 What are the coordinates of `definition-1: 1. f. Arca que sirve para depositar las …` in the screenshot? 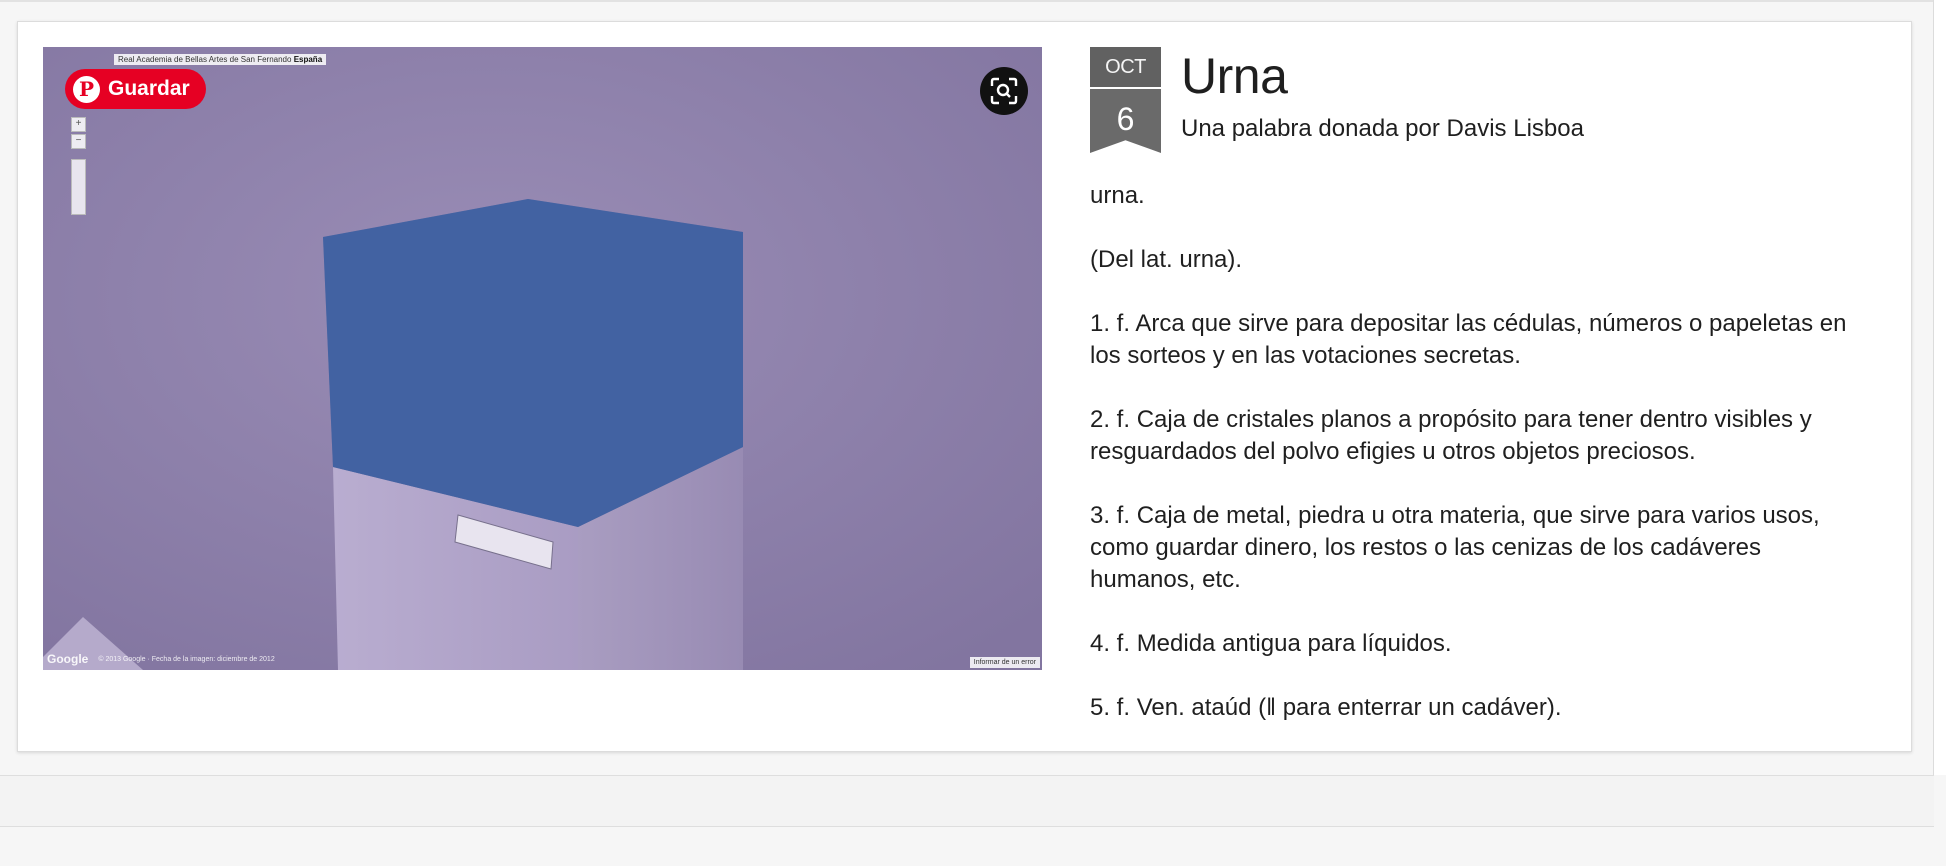 It's located at (1468, 339).